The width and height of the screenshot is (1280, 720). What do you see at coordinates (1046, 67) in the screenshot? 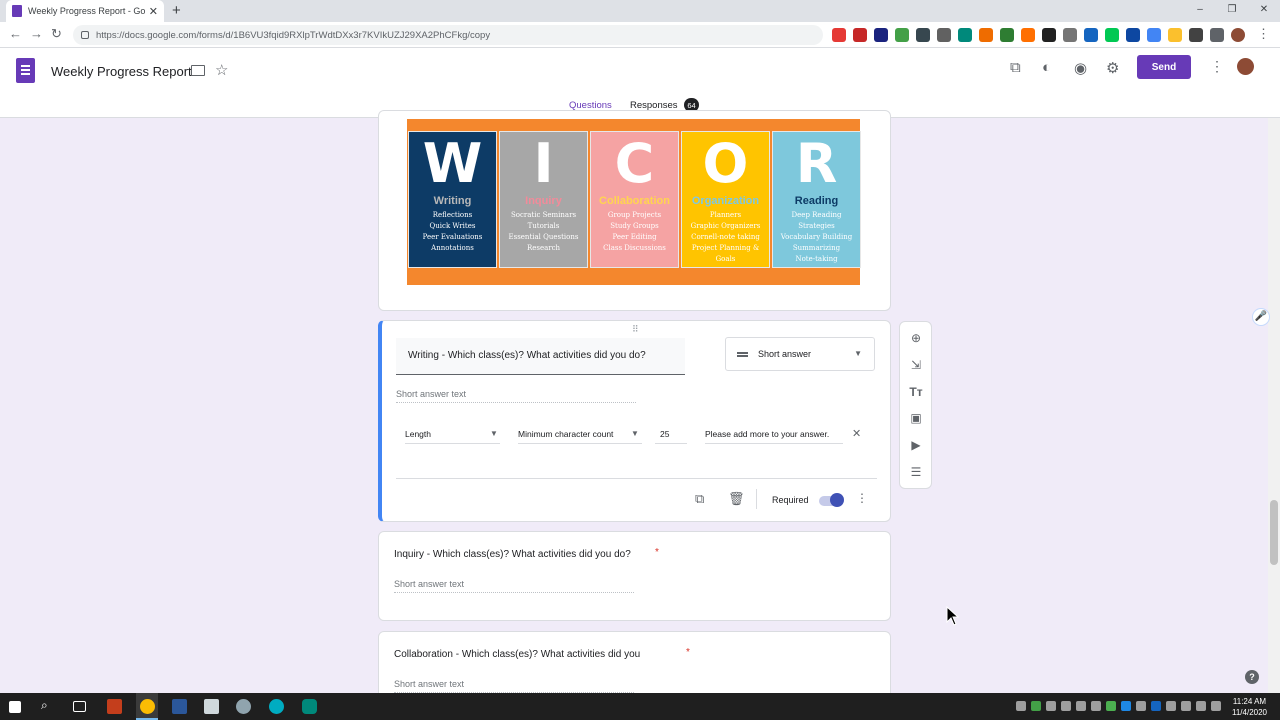
I see `palette-icon: ◐` at bounding box center [1046, 67].